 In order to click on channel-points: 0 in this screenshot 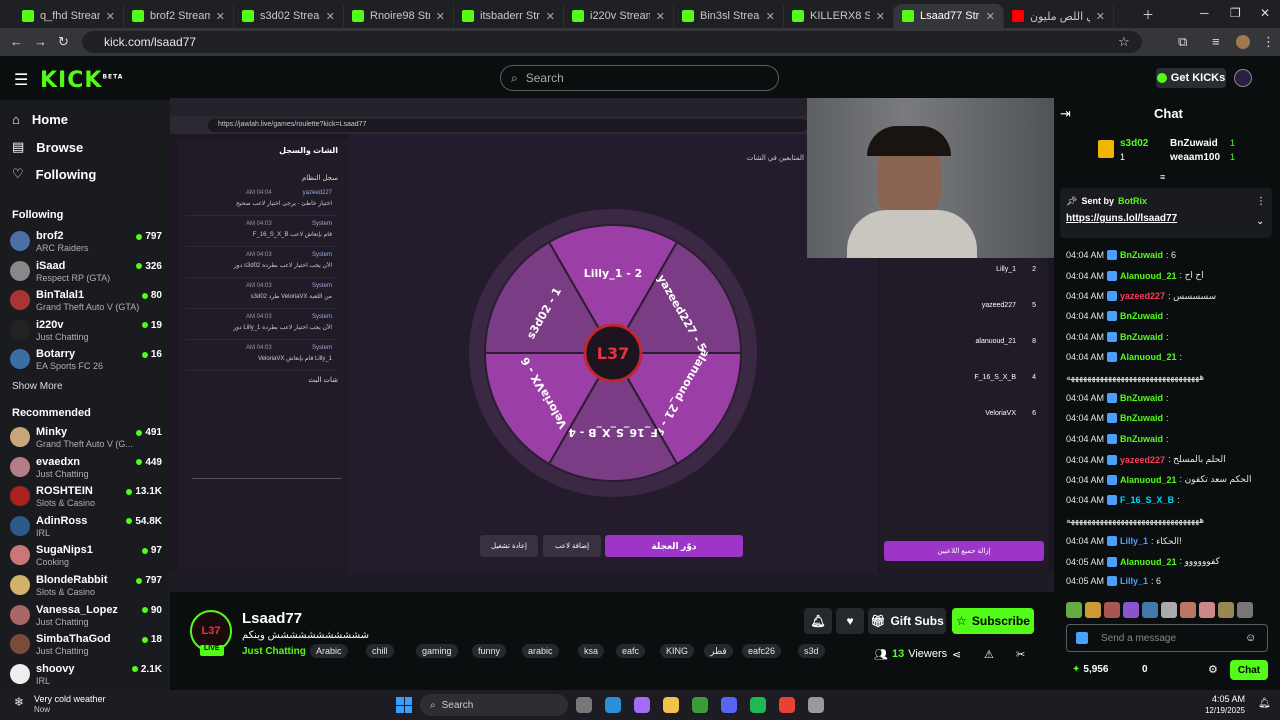, I will do `click(1145, 669)`.